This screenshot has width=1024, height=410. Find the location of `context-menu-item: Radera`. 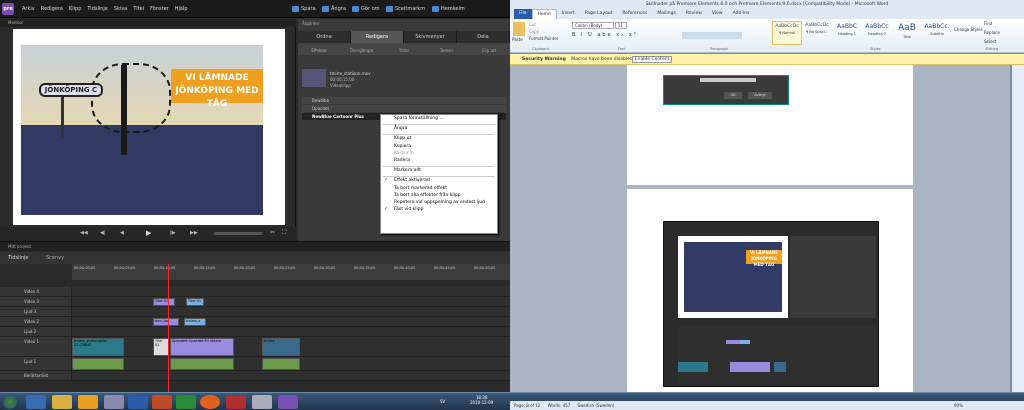

context-menu-item: Radera is located at coordinates (439, 160).